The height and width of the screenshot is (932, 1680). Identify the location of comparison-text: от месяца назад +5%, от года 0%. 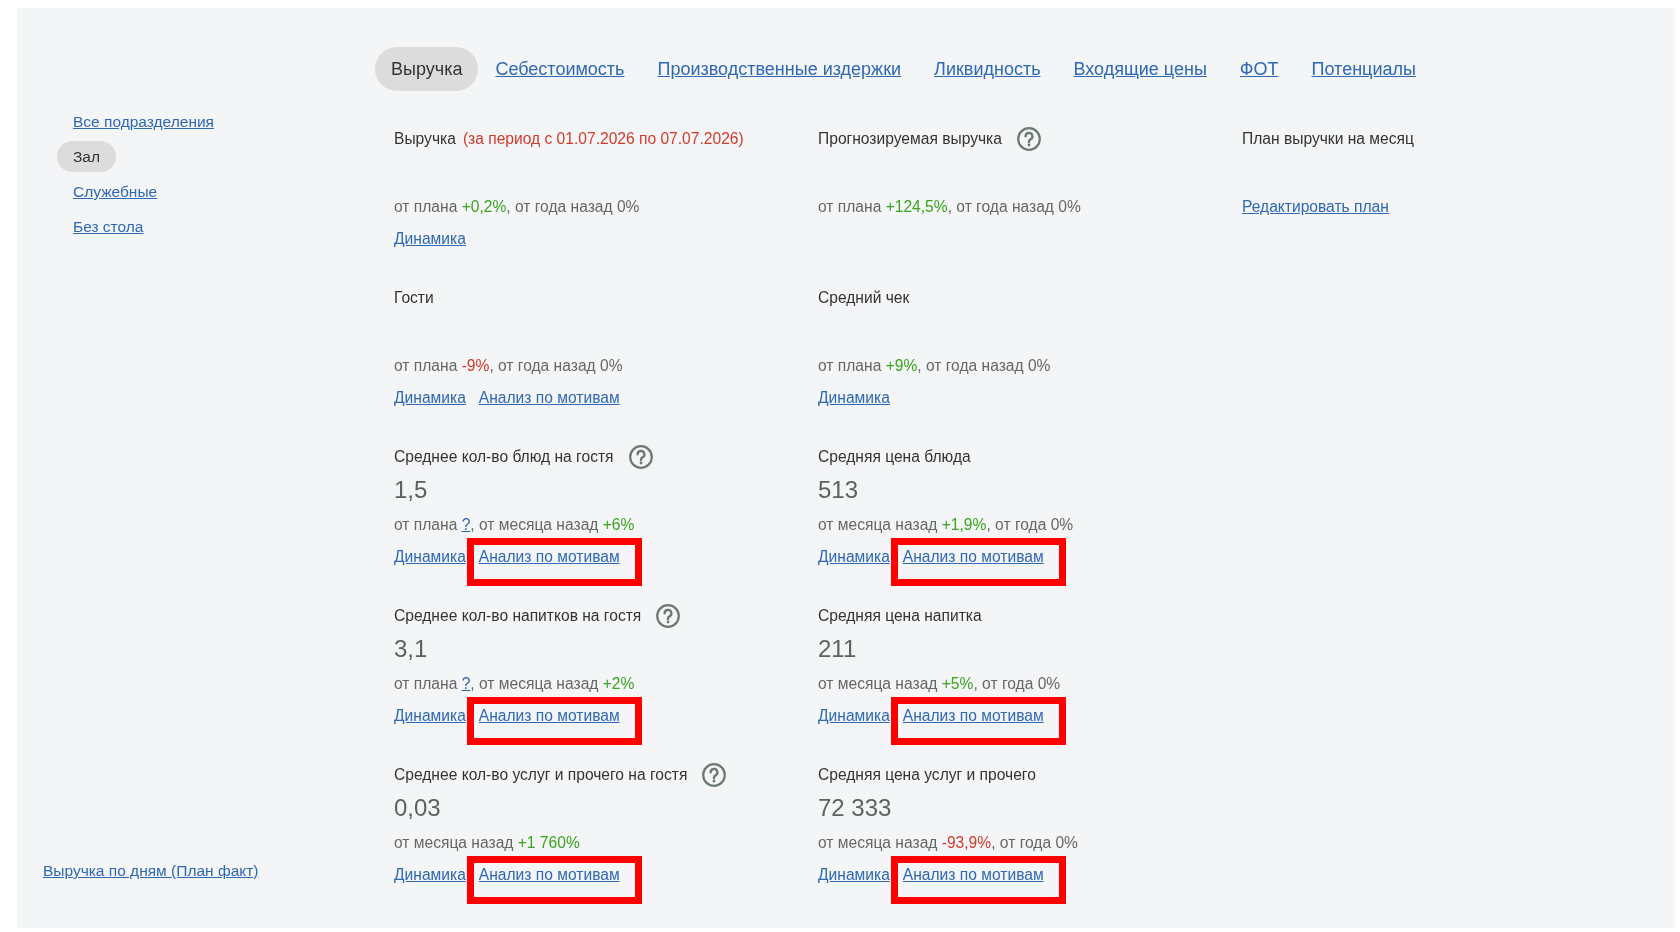
(939, 684).